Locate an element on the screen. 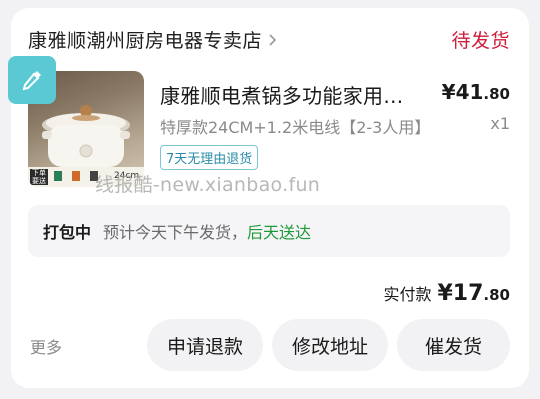 This screenshot has width=540, height=399. paid-amount: ¥17.80 is located at coordinates (473, 293).